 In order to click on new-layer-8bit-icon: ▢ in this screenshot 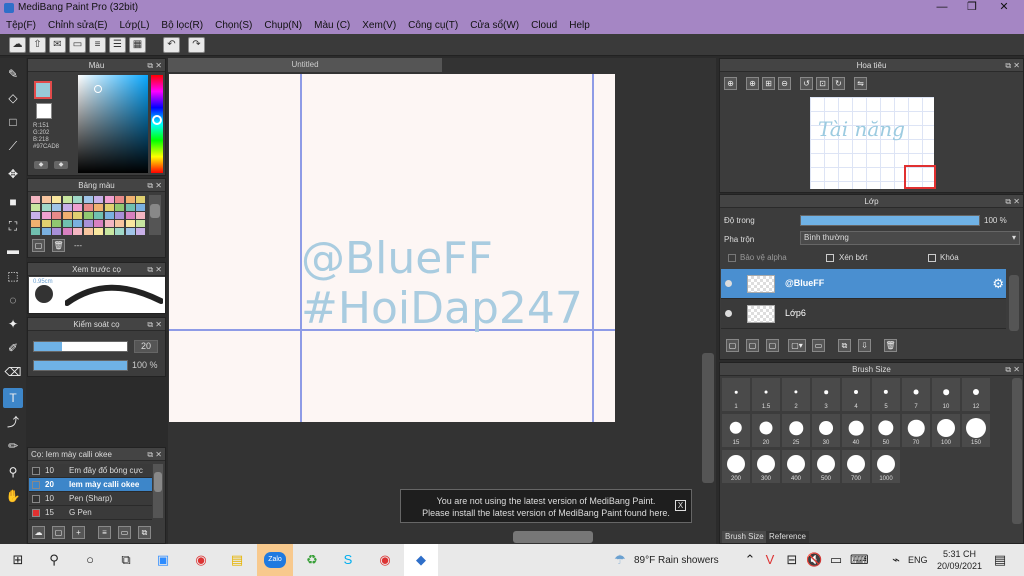, I will do `click(752, 345)`.